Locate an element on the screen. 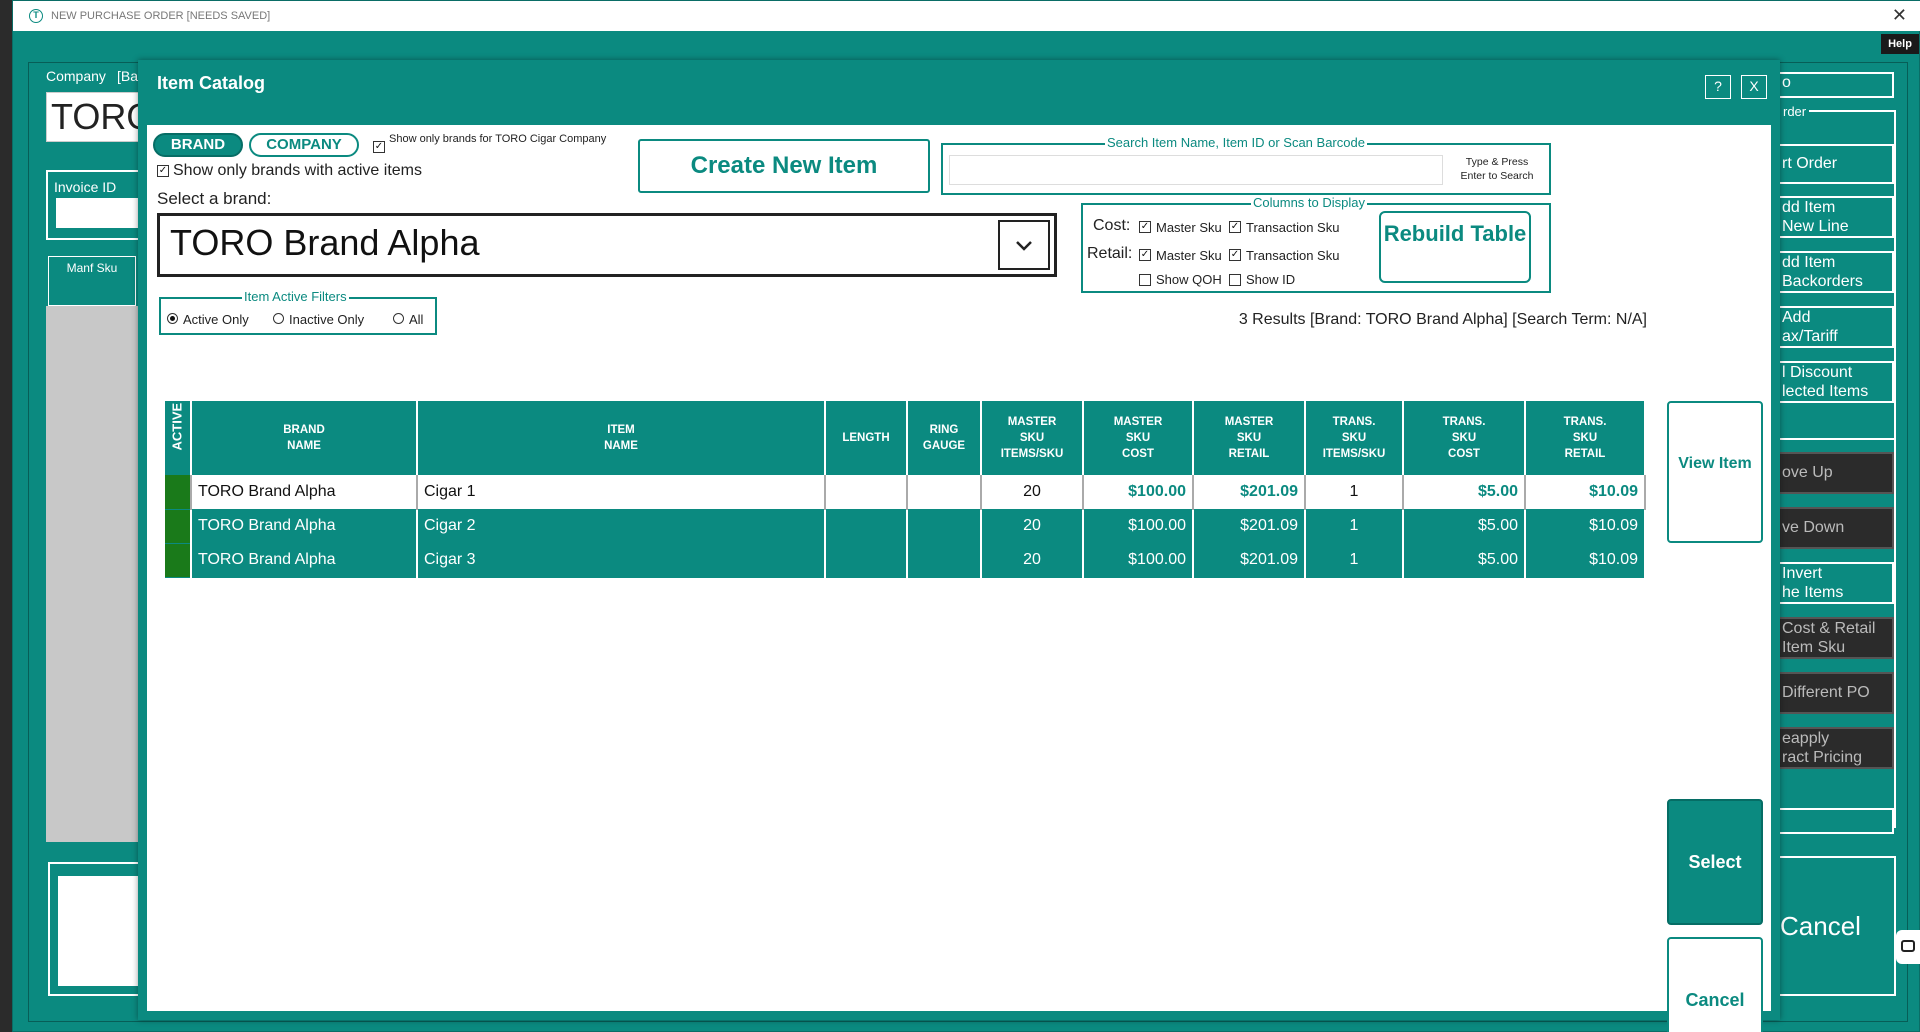 The height and width of the screenshot is (1032, 1920). chat-icon is located at coordinates (1908, 946).